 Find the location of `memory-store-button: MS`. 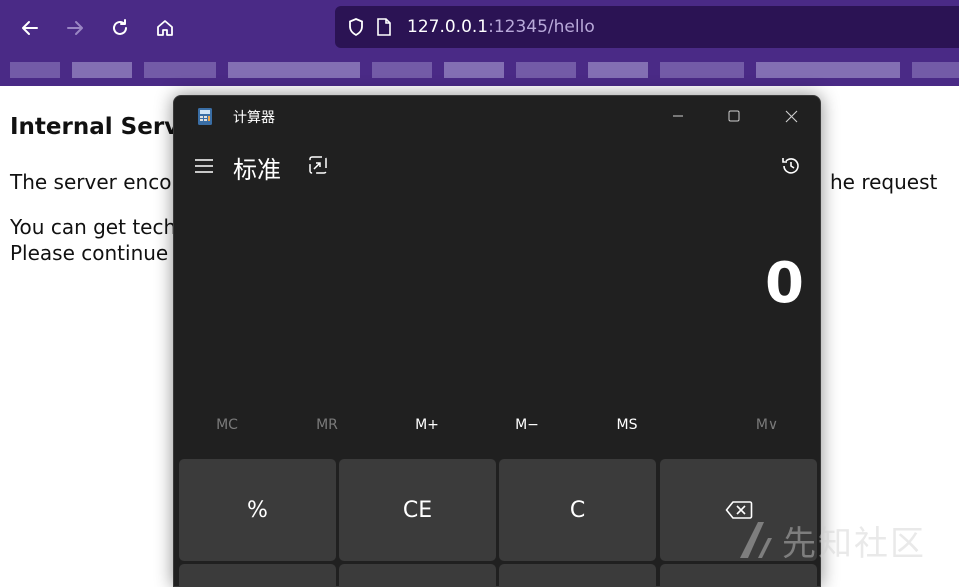

memory-store-button: MS is located at coordinates (627, 425).